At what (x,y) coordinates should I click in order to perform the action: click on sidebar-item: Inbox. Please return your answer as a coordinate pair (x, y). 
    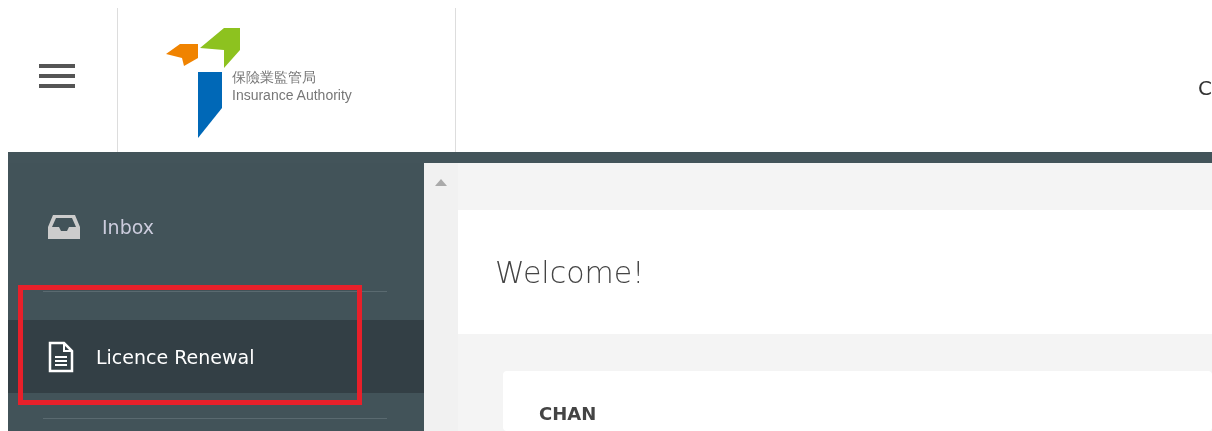
    Looking at the image, I should click on (216, 227).